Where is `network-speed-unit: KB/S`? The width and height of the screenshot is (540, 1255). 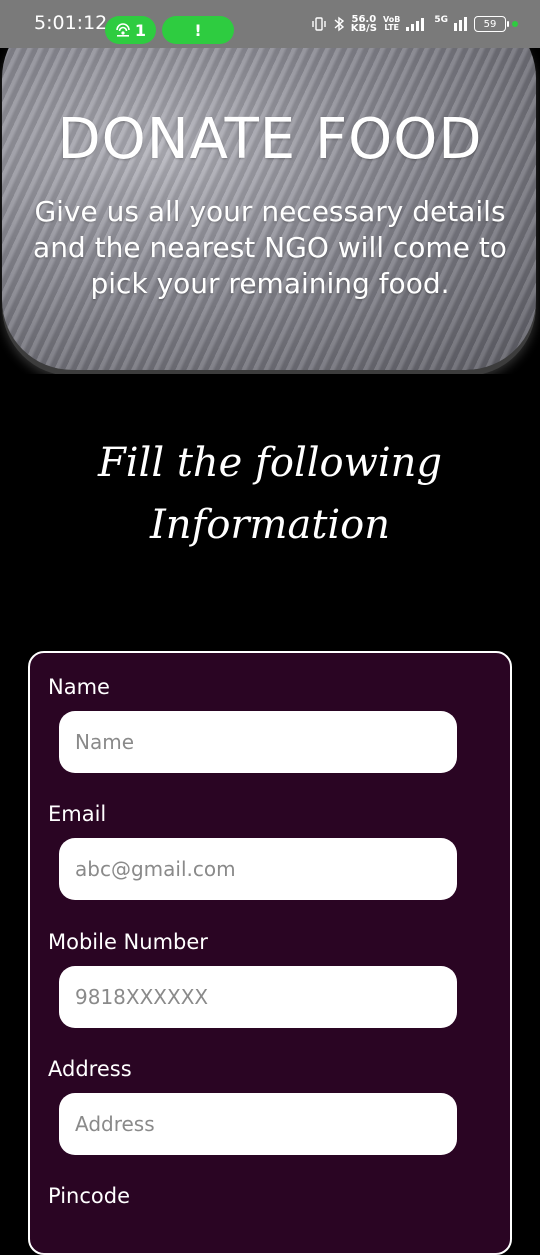
network-speed-unit: KB/S is located at coordinates (363, 28).